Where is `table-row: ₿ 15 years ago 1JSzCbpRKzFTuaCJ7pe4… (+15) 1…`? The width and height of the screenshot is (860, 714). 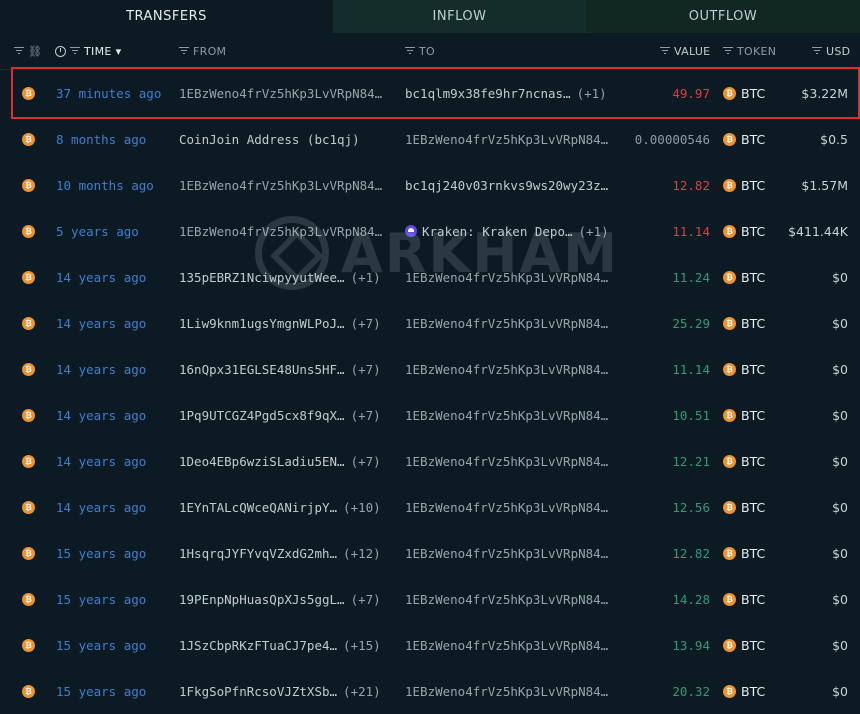
table-row: ₿ 15 years ago 1JSzCbpRKzFTuaCJ7pe4… (+15) 1… is located at coordinates (430, 645).